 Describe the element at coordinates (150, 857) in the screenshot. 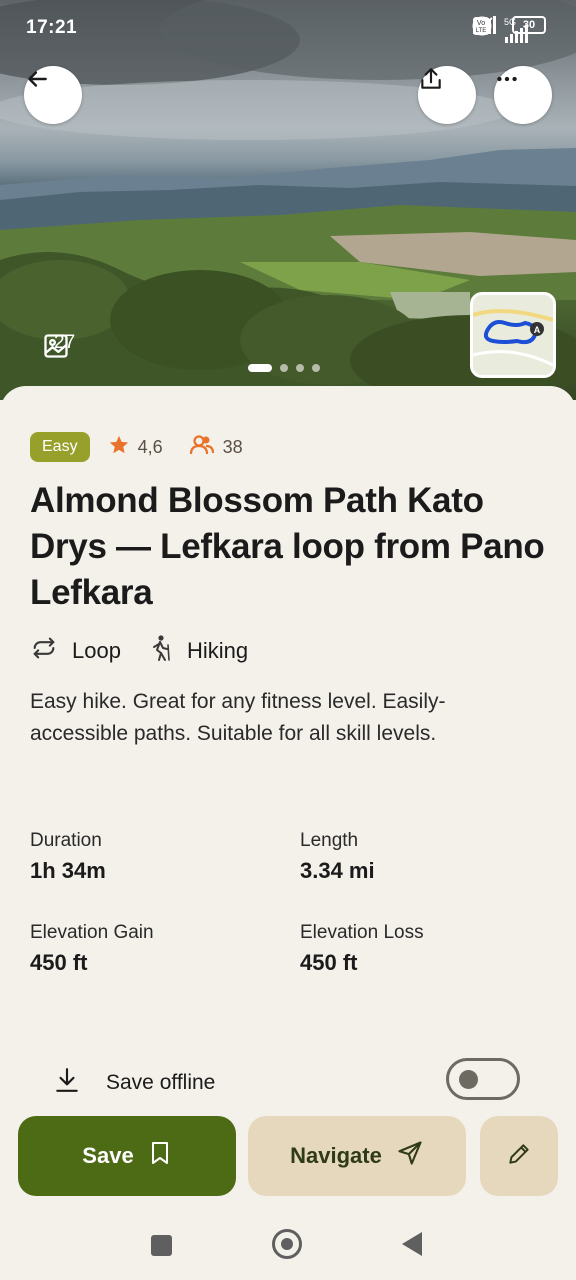

I see `stat-duration: Duration 1h 34m` at that location.